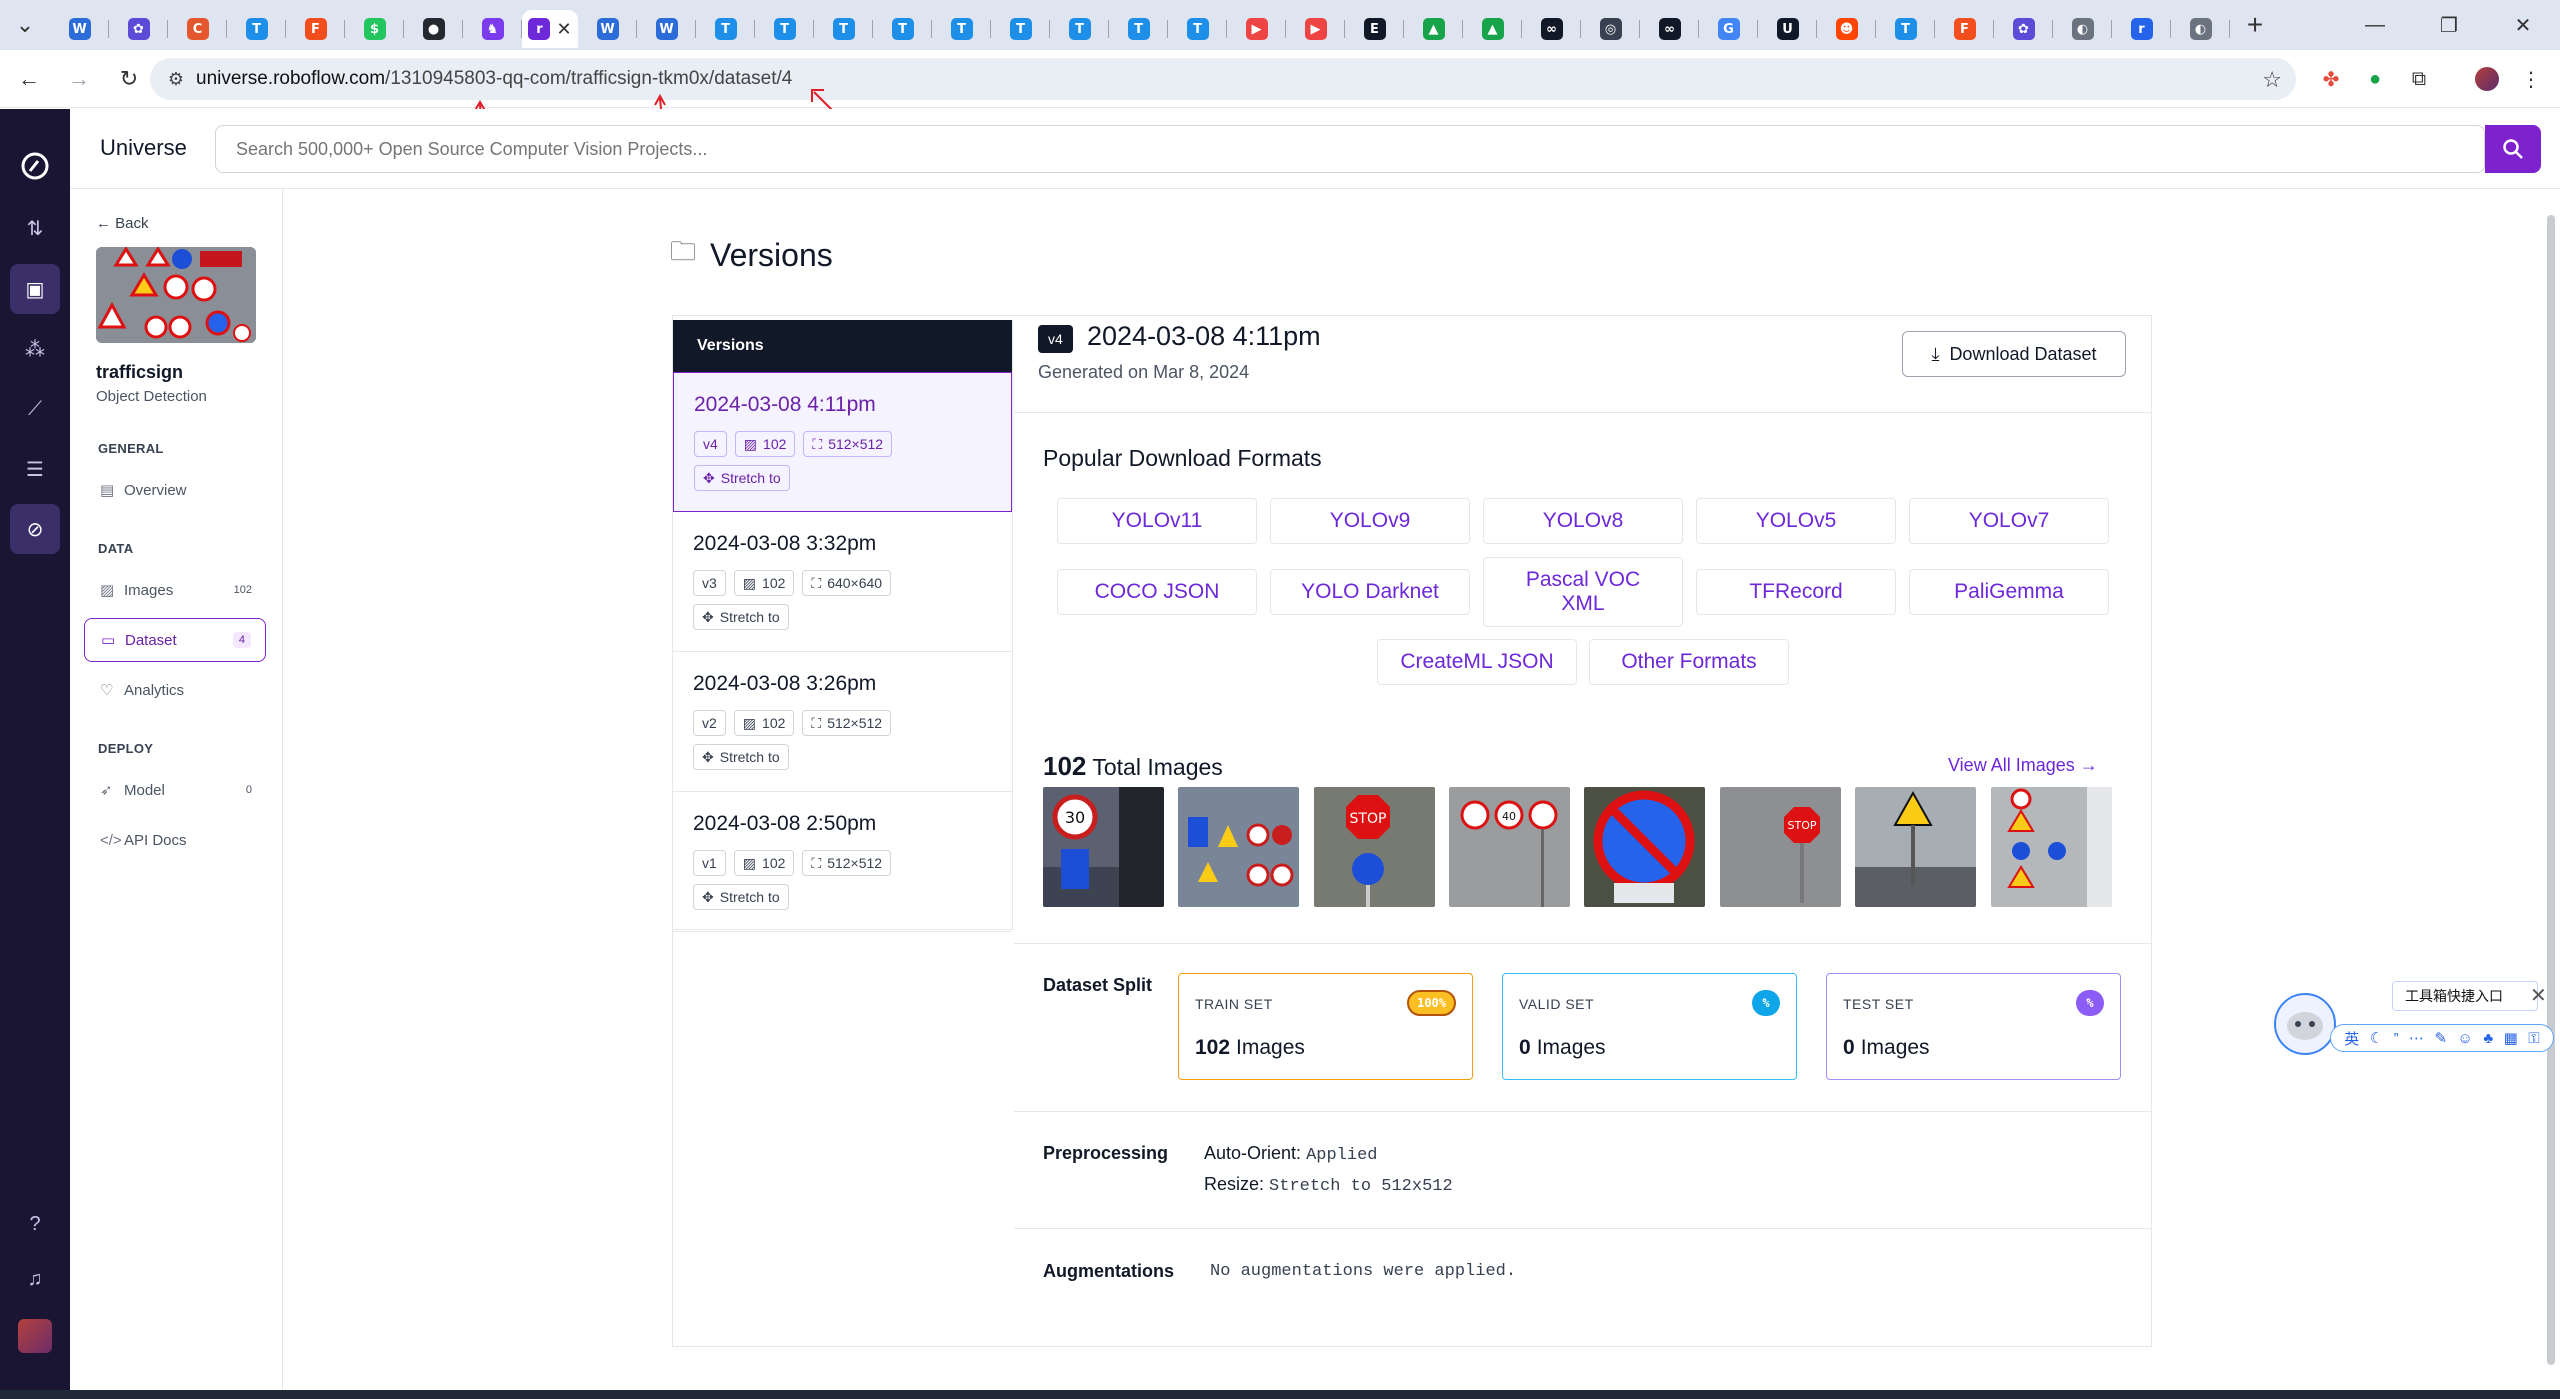 Image resolution: width=2560 pixels, height=1399 pixels. Describe the element at coordinates (35, 349) in the screenshot. I see `workflow-icon: ⁂` at that location.